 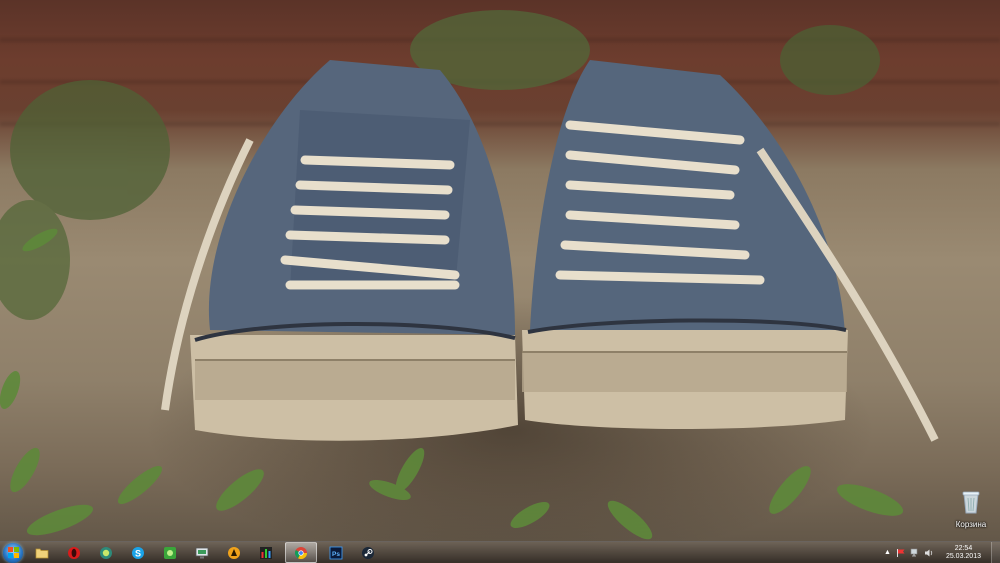 I want to click on taskbar-opera, so click(x=74, y=552).